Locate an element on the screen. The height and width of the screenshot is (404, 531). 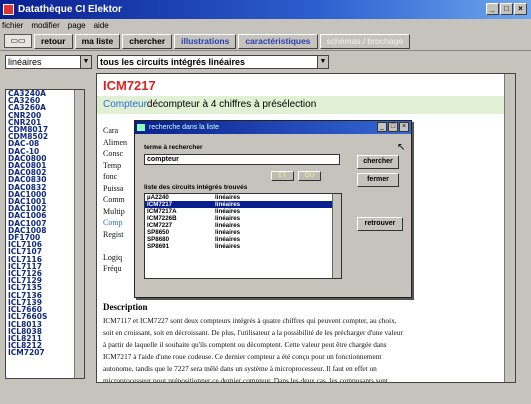
et-button: ET is located at coordinates (282, 176).